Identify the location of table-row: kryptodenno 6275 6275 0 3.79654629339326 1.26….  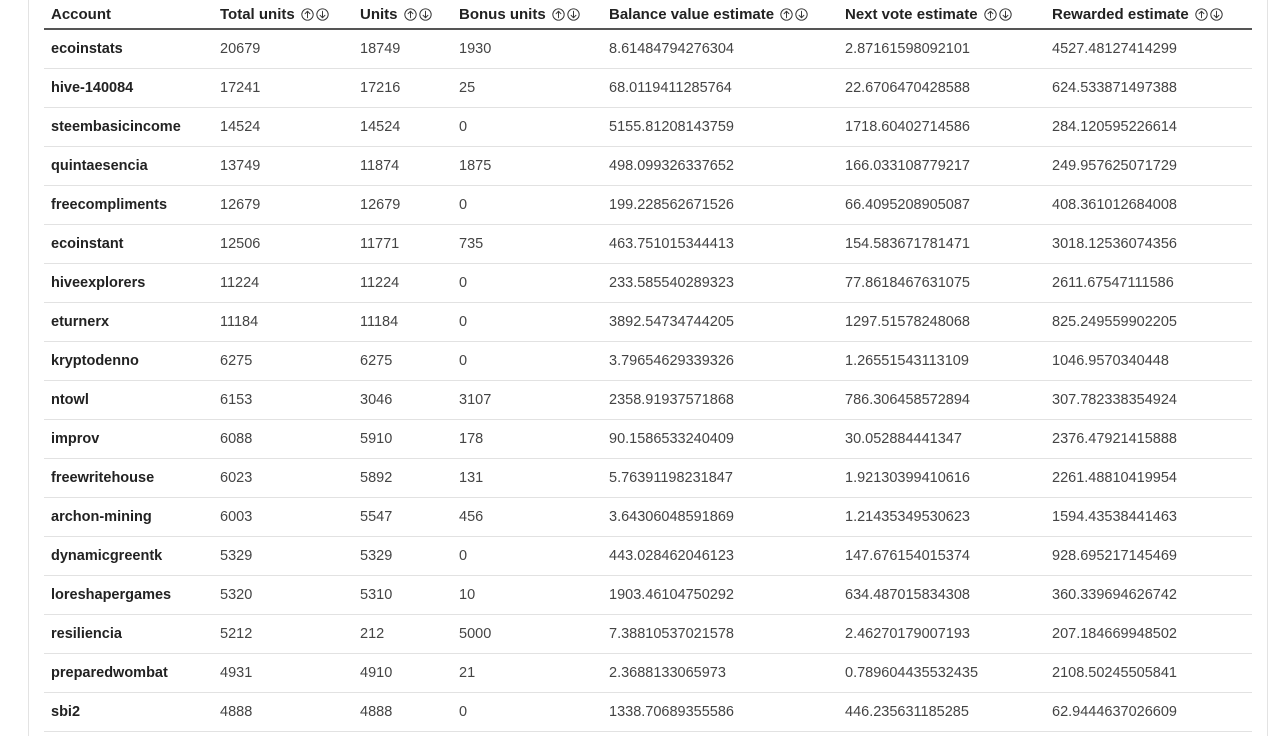
(648, 361).